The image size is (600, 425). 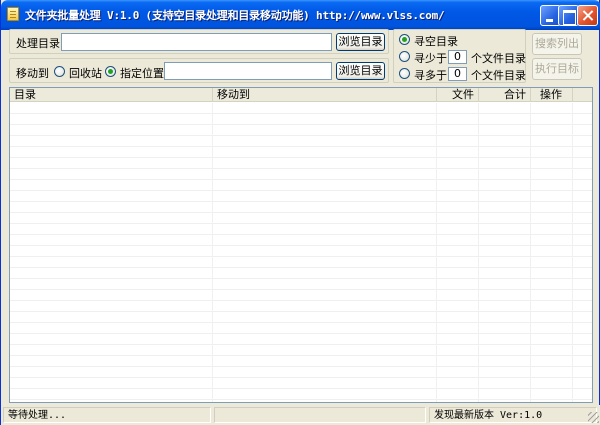 What do you see at coordinates (568, 15) in the screenshot?
I see `maximize-icon` at bounding box center [568, 15].